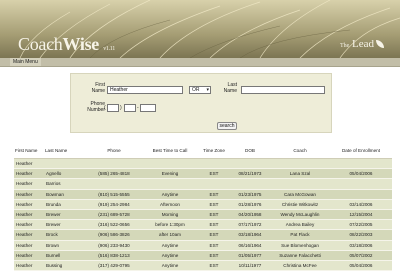 The height and width of the screenshot is (271, 400). Describe the element at coordinates (114, 204) in the screenshot. I see `phone-cell: (919) 254-2984` at that location.